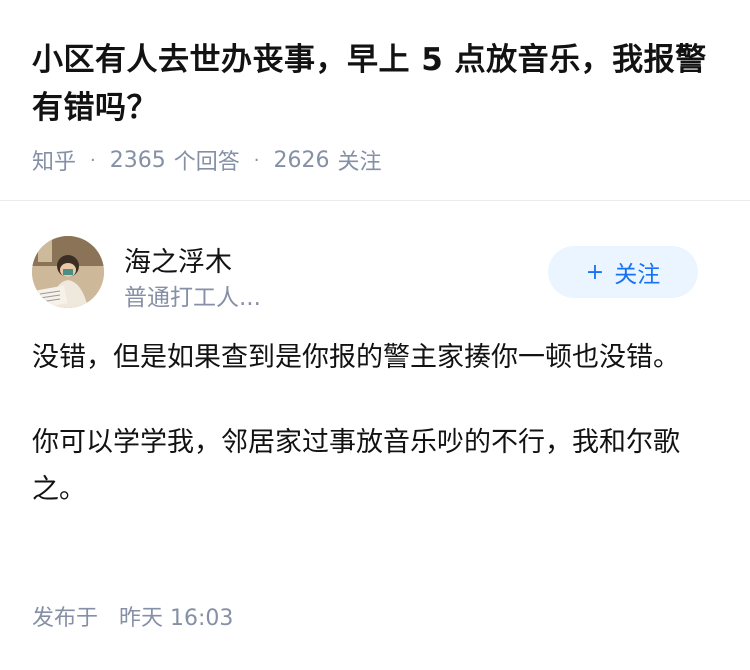 The width and height of the screenshot is (750, 670). What do you see at coordinates (356, 466) in the screenshot?
I see `answer-paragraph: 你可以学学我，邻居家过事放音乐吵的不行，我和尔歌之。` at bounding box center [356, 466].